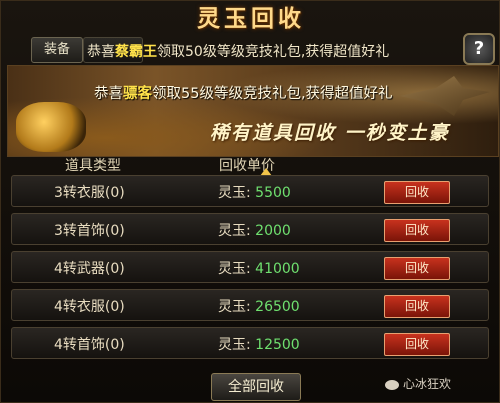 This screenshot has width=500, height=403. What do you see at coordinates (277, 269) in the screenshot?
I see `price-value: 41000` at bounding box center [277, 269].